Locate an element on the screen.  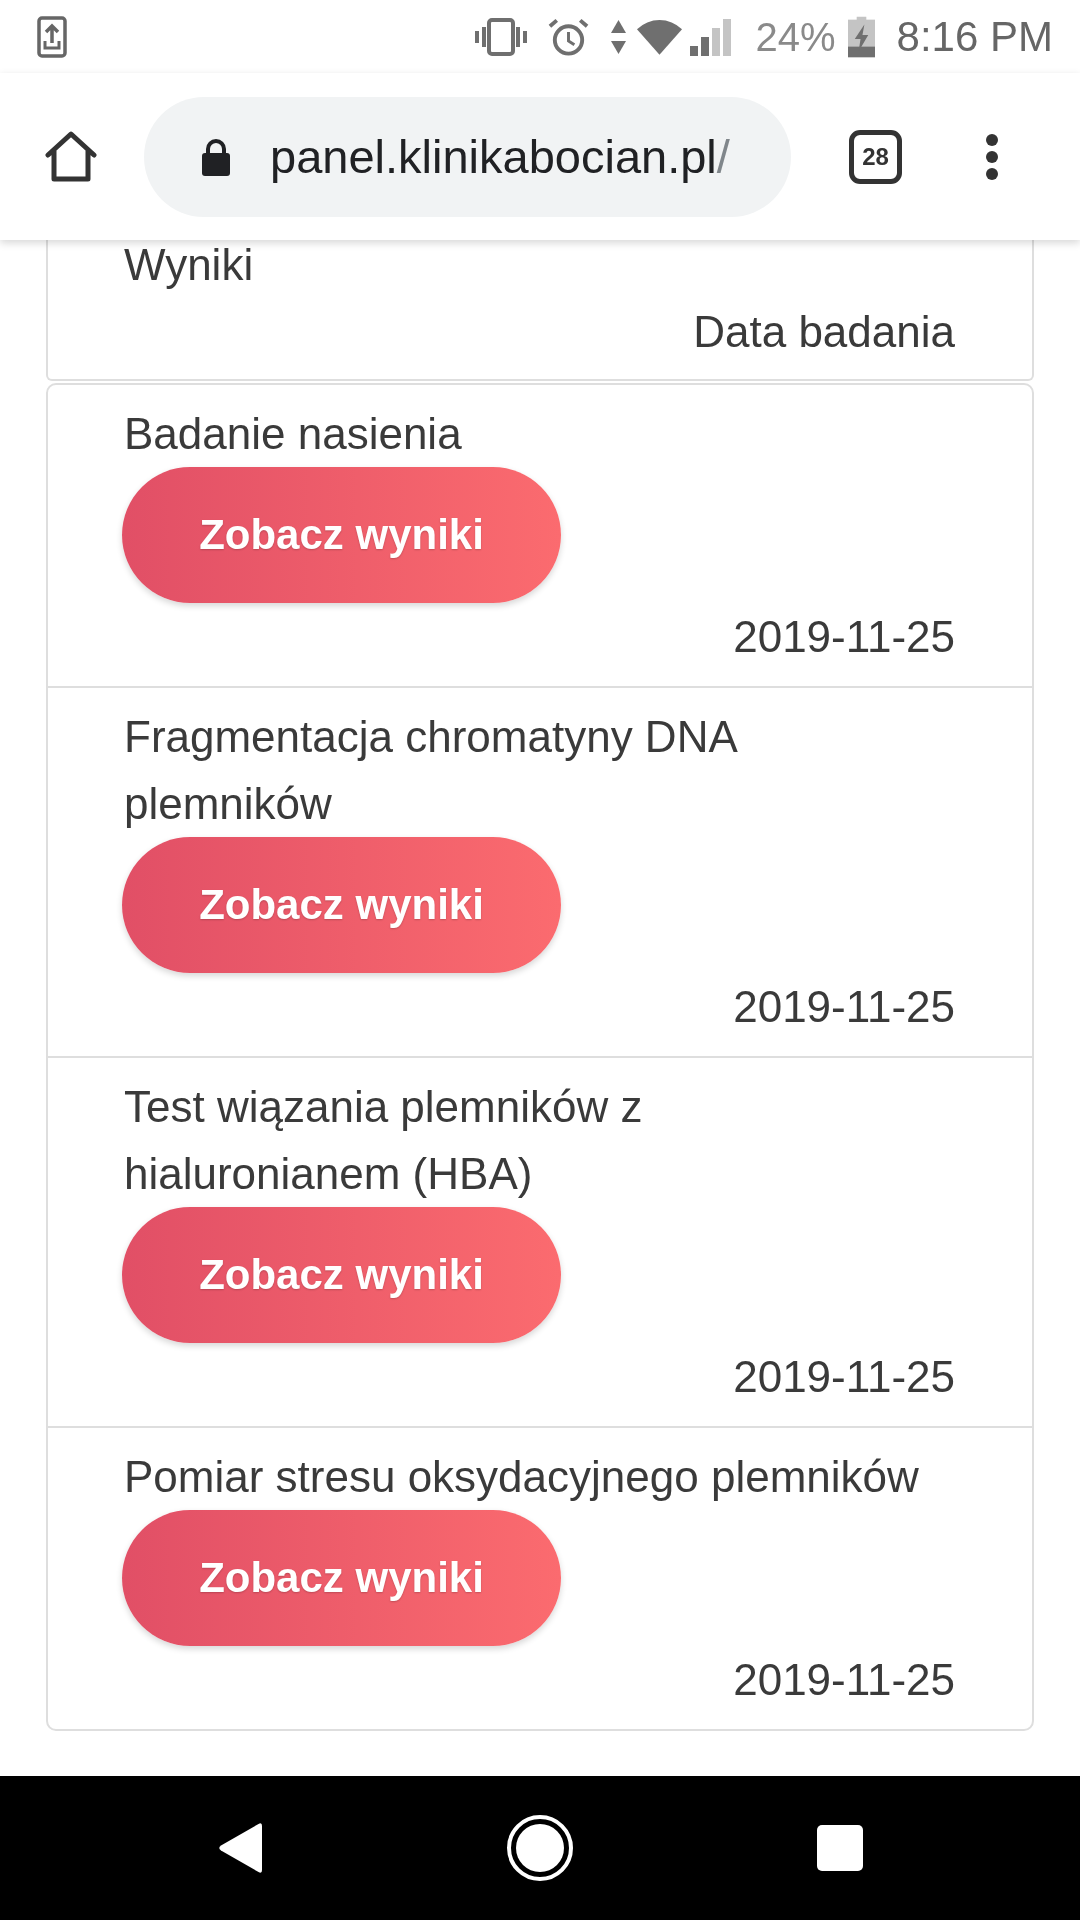
lock-icon is located at coordinates (216, 156).